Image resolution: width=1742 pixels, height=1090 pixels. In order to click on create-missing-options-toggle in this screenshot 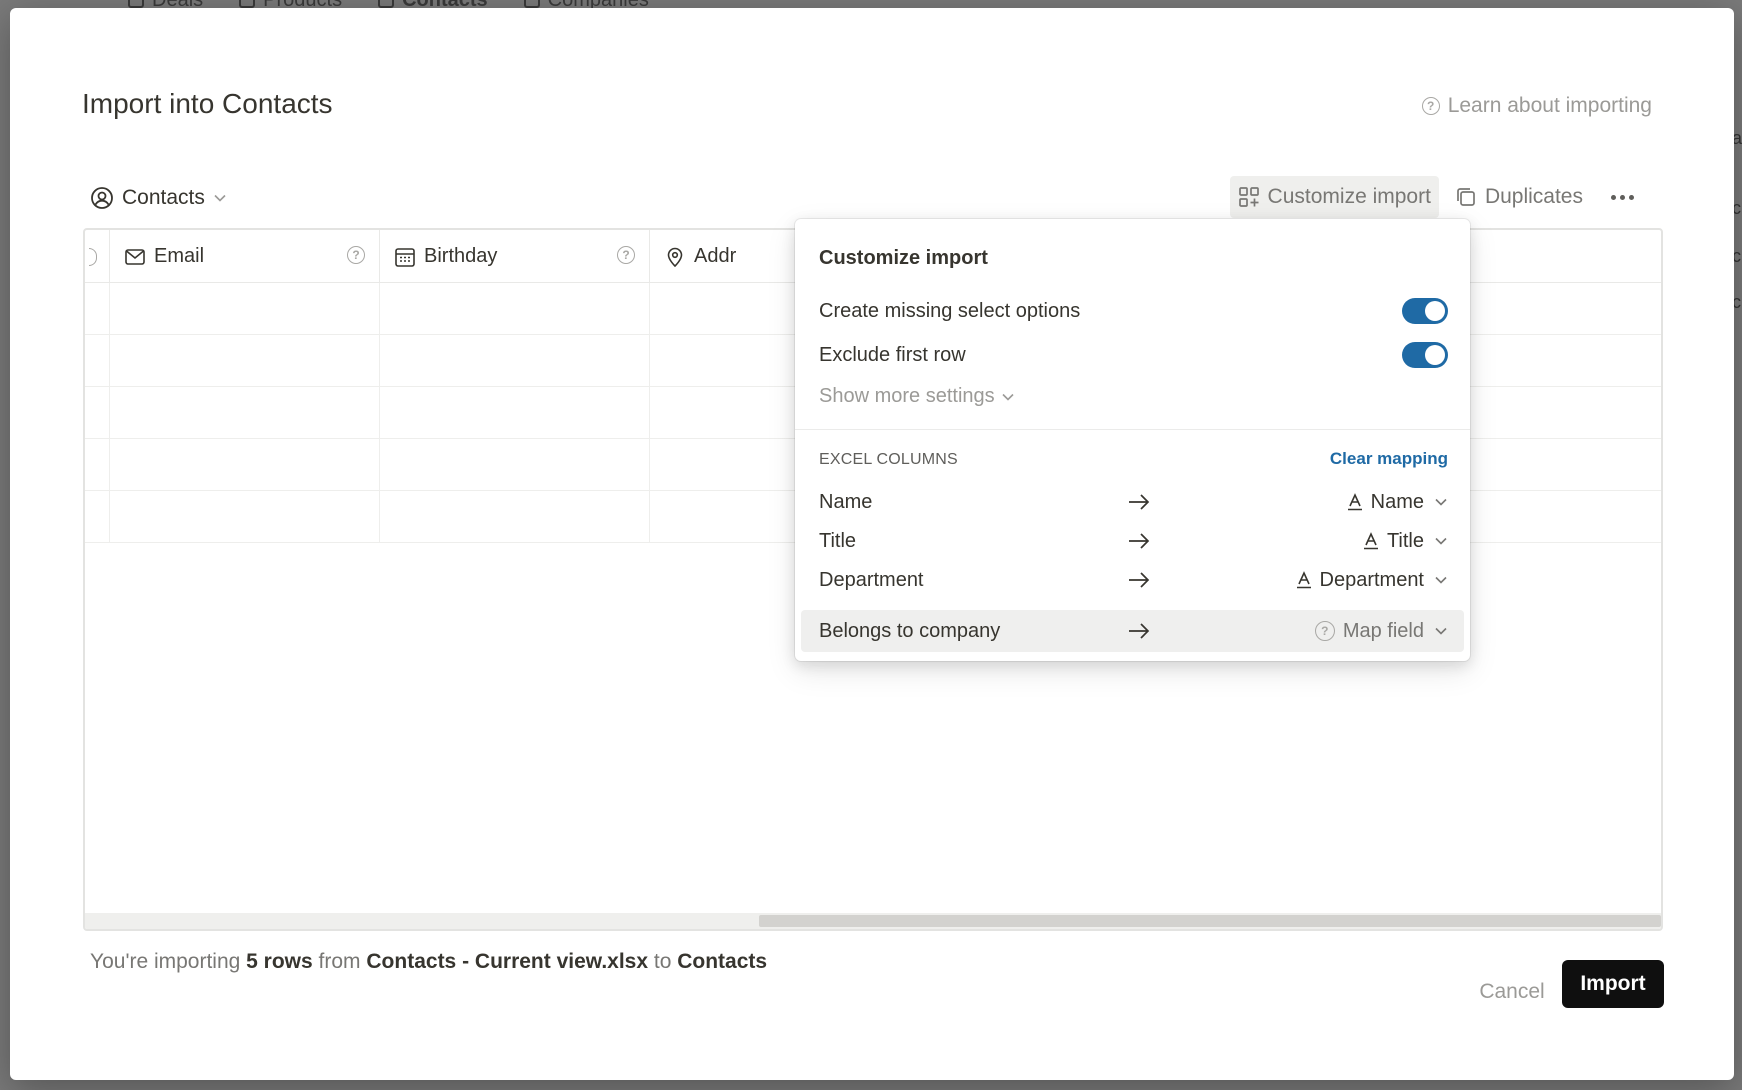, I will do `click(1425, 311)`.